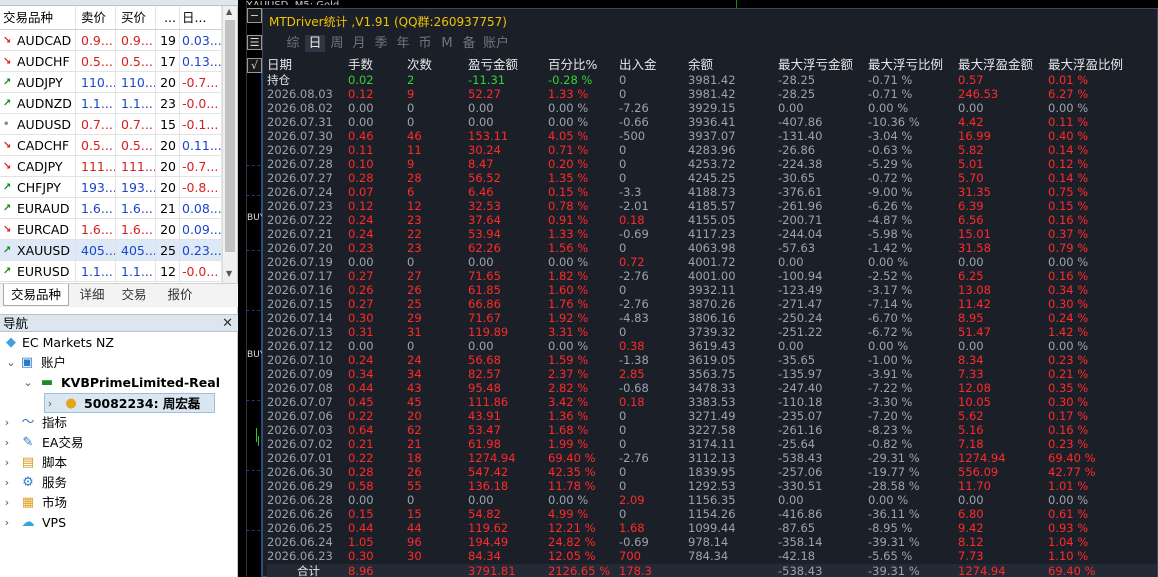 Image resolution: width=1158 pixels, height=577 pixels. What do you see at coordinates (568, 388) in the screenshot?
I see `cell: 2.82 %` at bounding box center [568, 388].